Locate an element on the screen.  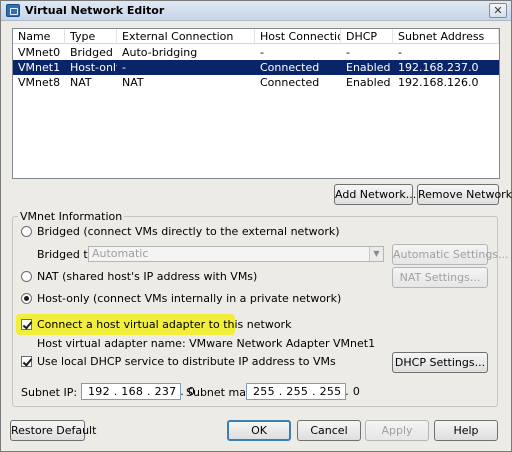
cell-name: VMnet0 is located at coordinates (39, 52).